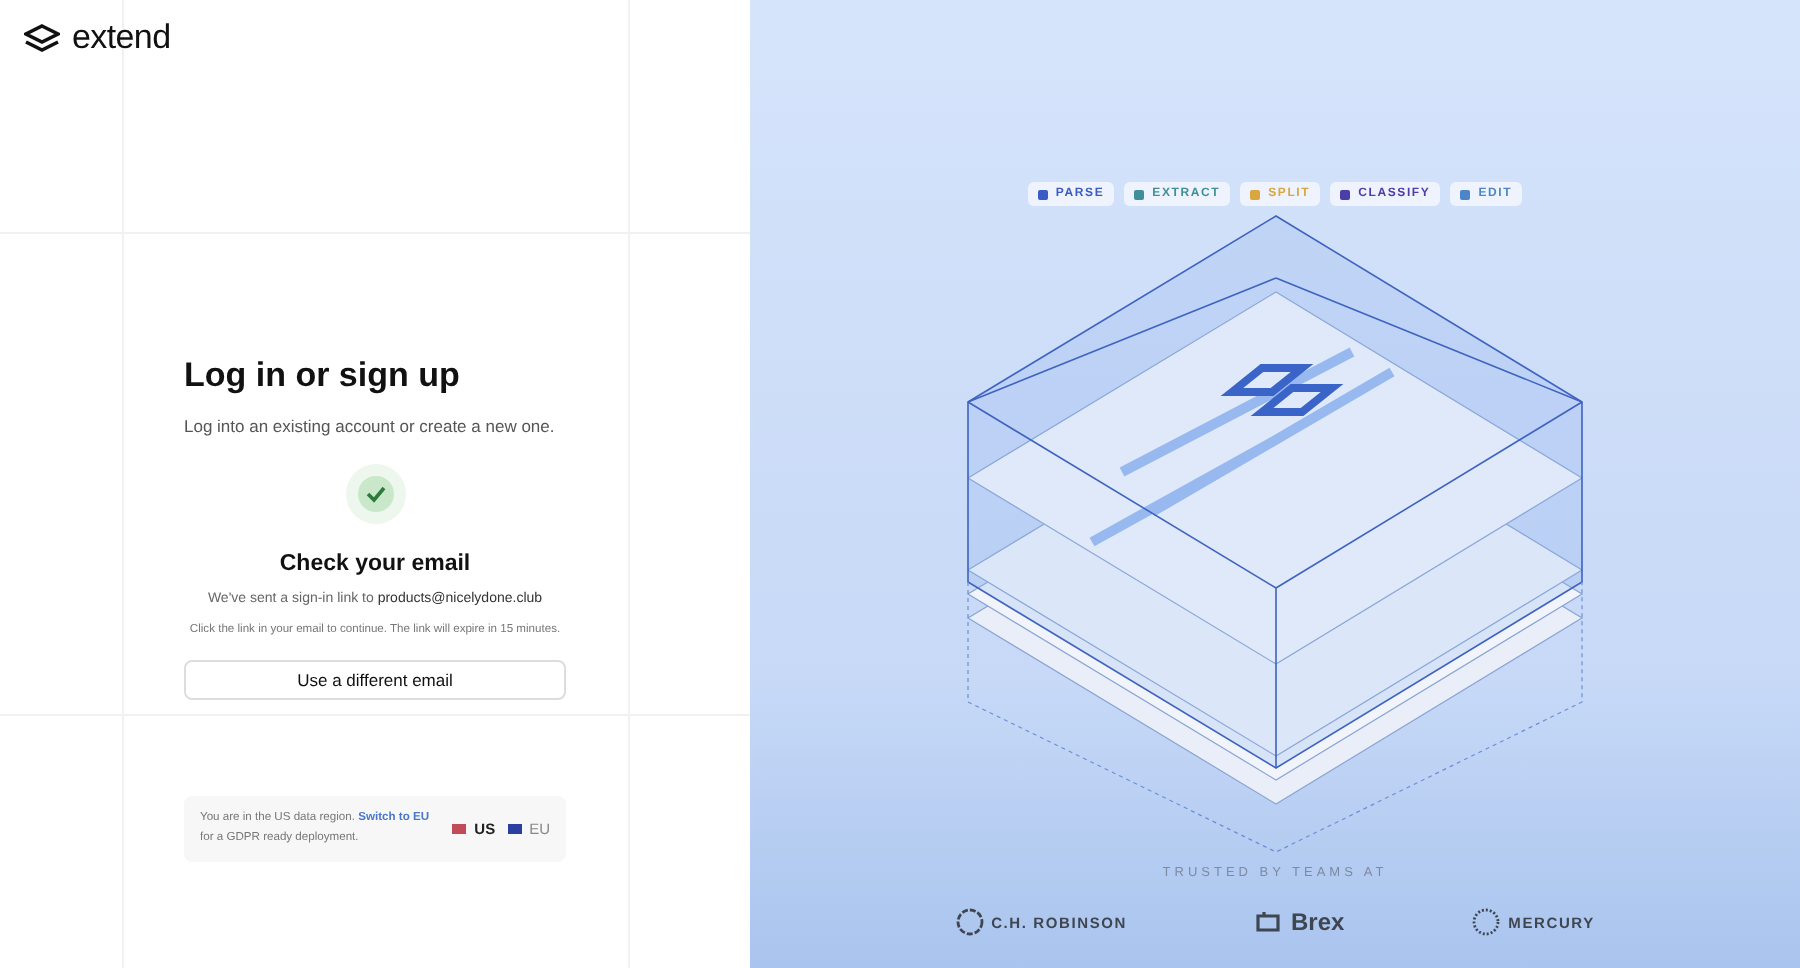 The width and height of the screenshot is (1800, 968). I want to click on different-email-button: Use a different email, so click(375, 680).